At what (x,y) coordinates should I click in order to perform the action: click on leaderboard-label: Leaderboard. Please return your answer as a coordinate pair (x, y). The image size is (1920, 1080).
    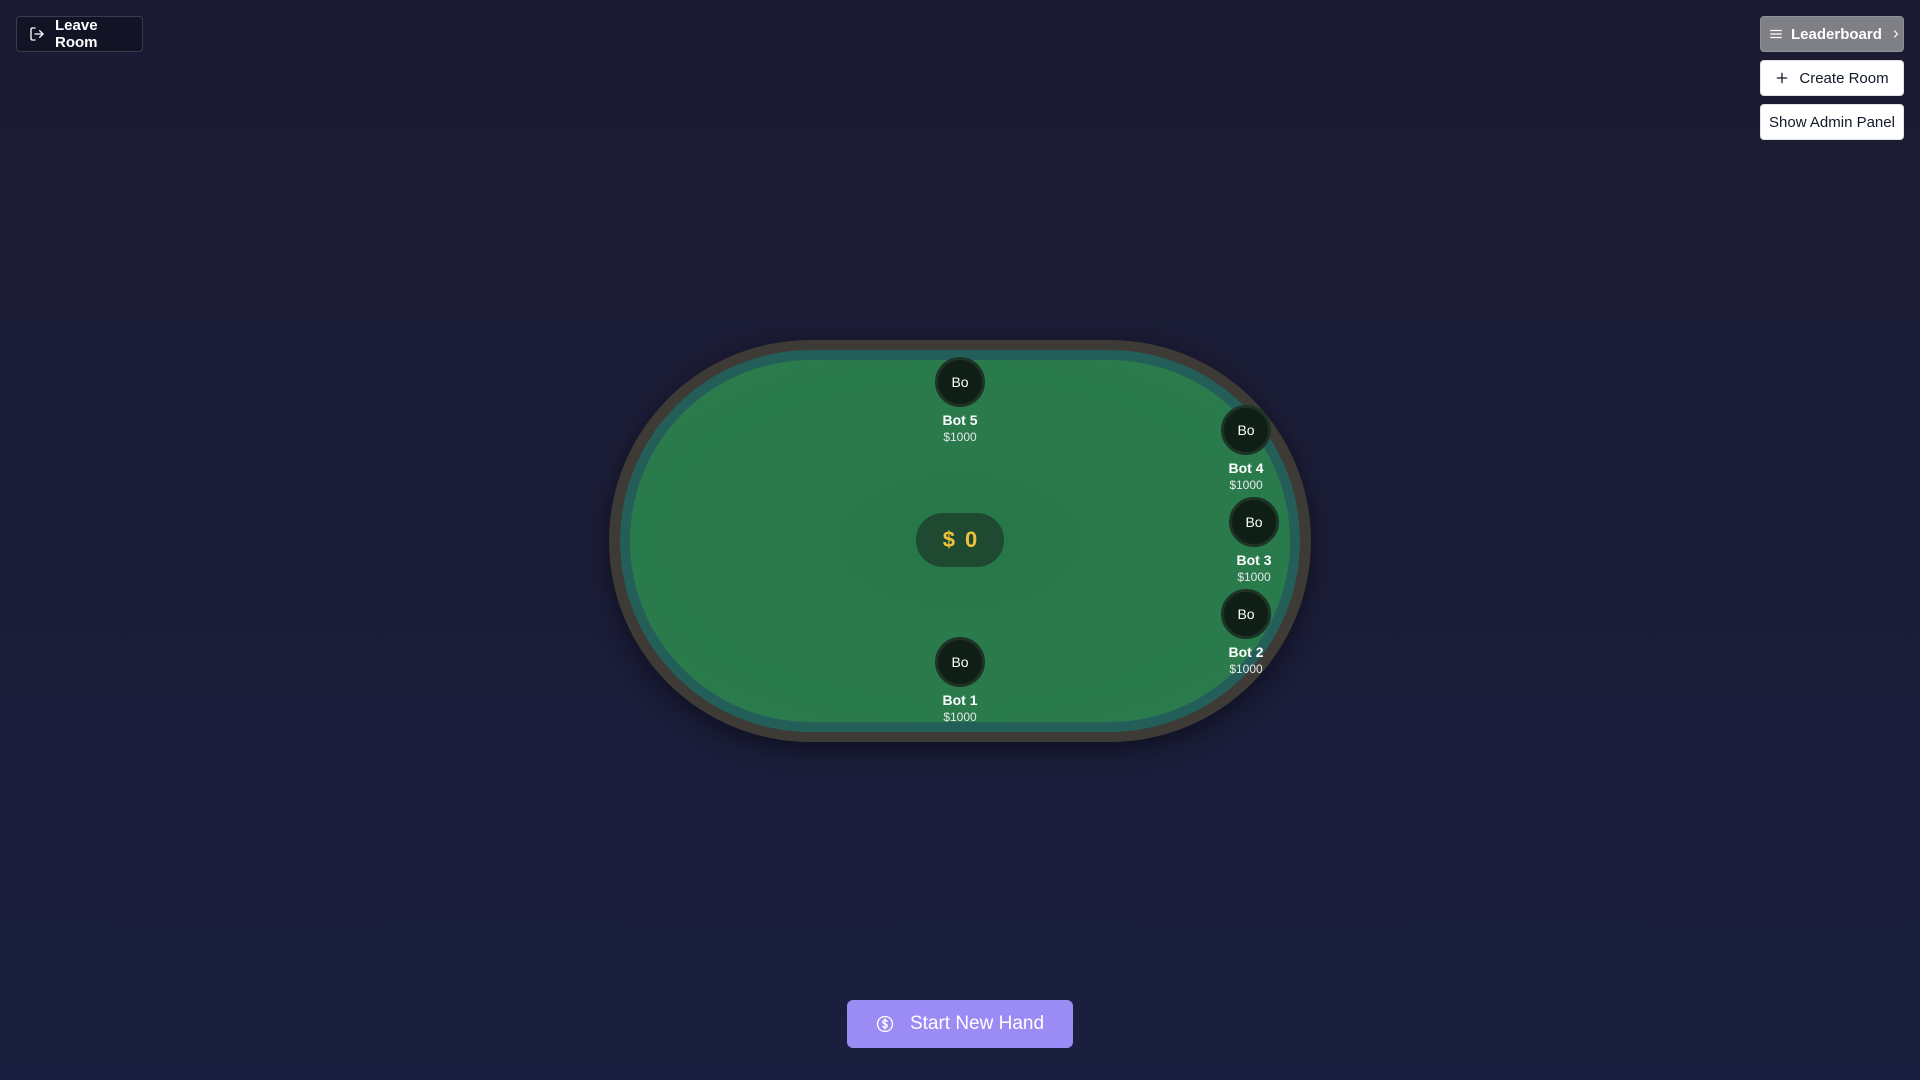
    Looking at the image, I should click on (1836, 34).